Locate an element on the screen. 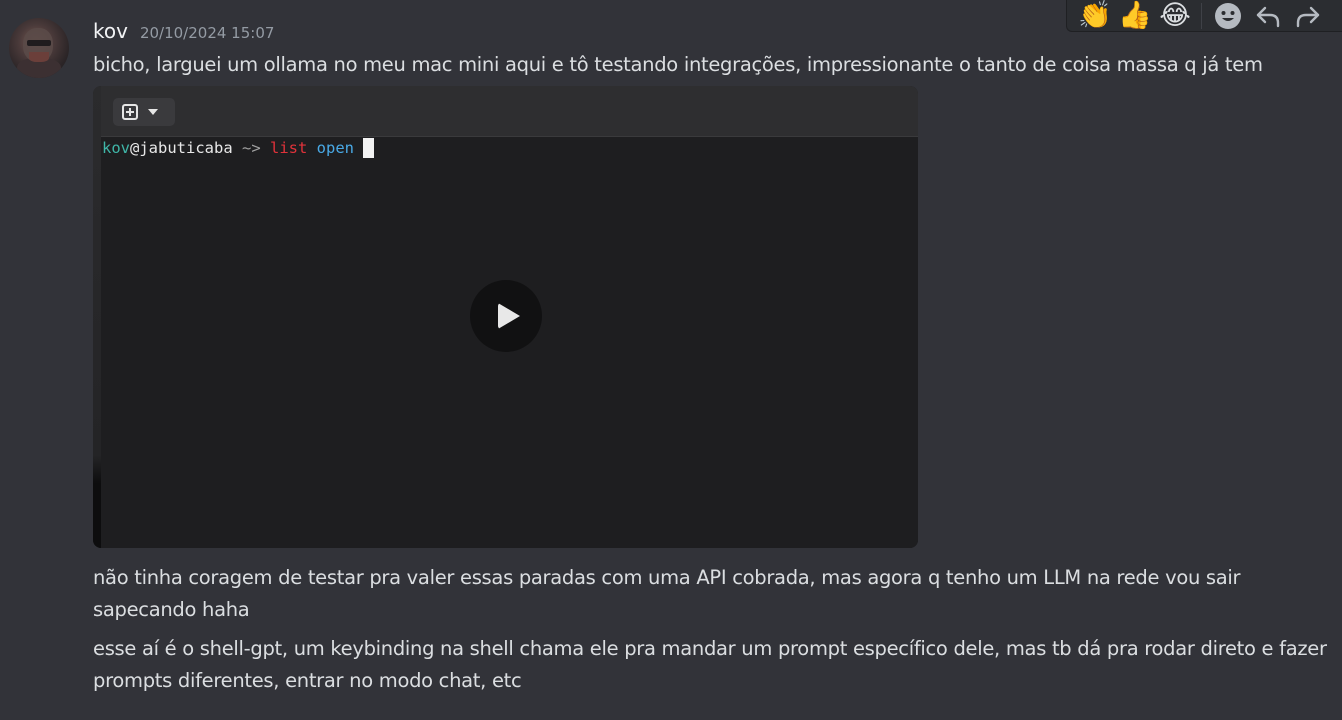  prompt-arrow: ~> is located at coordinates (251, 148).